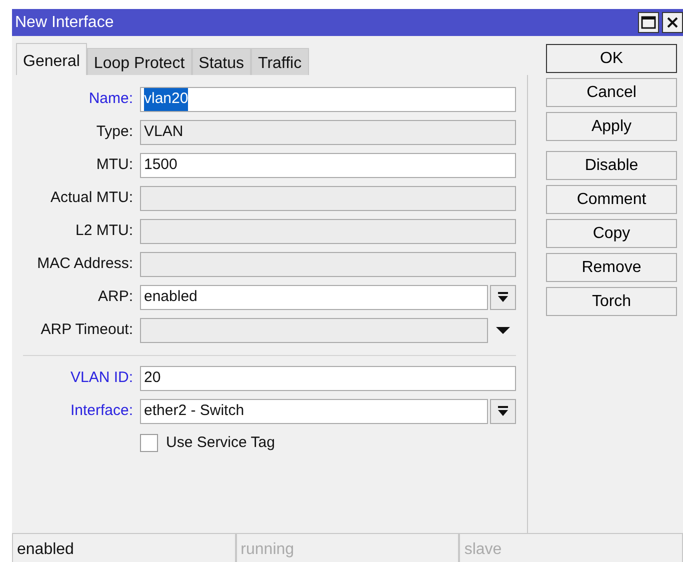 The image size is (683, 562). Describe the element at coordinates (348, 547) in the screenshot. I see `status-field: running` at that location.